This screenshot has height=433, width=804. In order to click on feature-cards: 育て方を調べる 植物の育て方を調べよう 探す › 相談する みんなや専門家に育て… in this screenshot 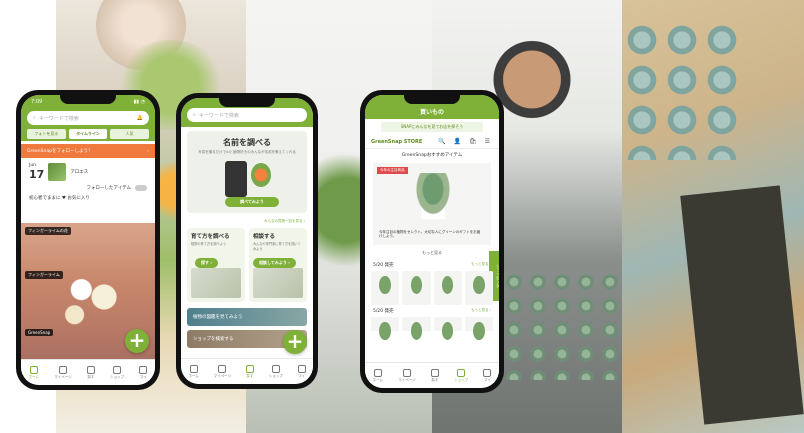, I will do `click(247, 265)`.